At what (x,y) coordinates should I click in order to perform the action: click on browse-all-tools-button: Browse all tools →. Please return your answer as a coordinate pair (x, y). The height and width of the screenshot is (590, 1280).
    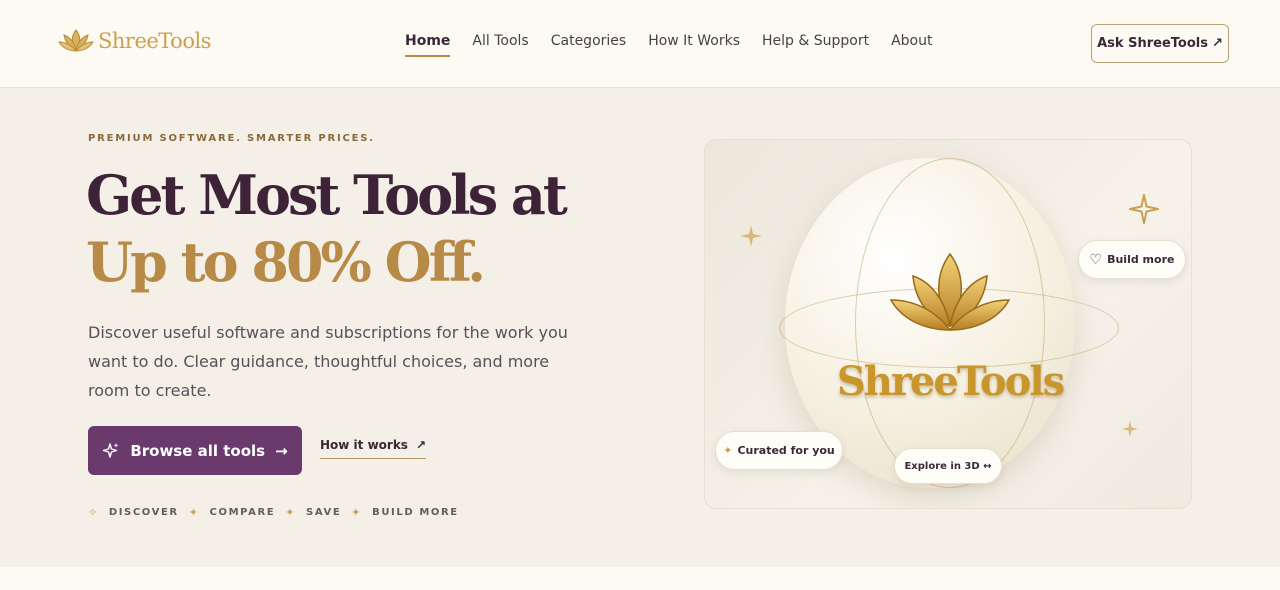
    Looking at the image, I should click on (195, 450).